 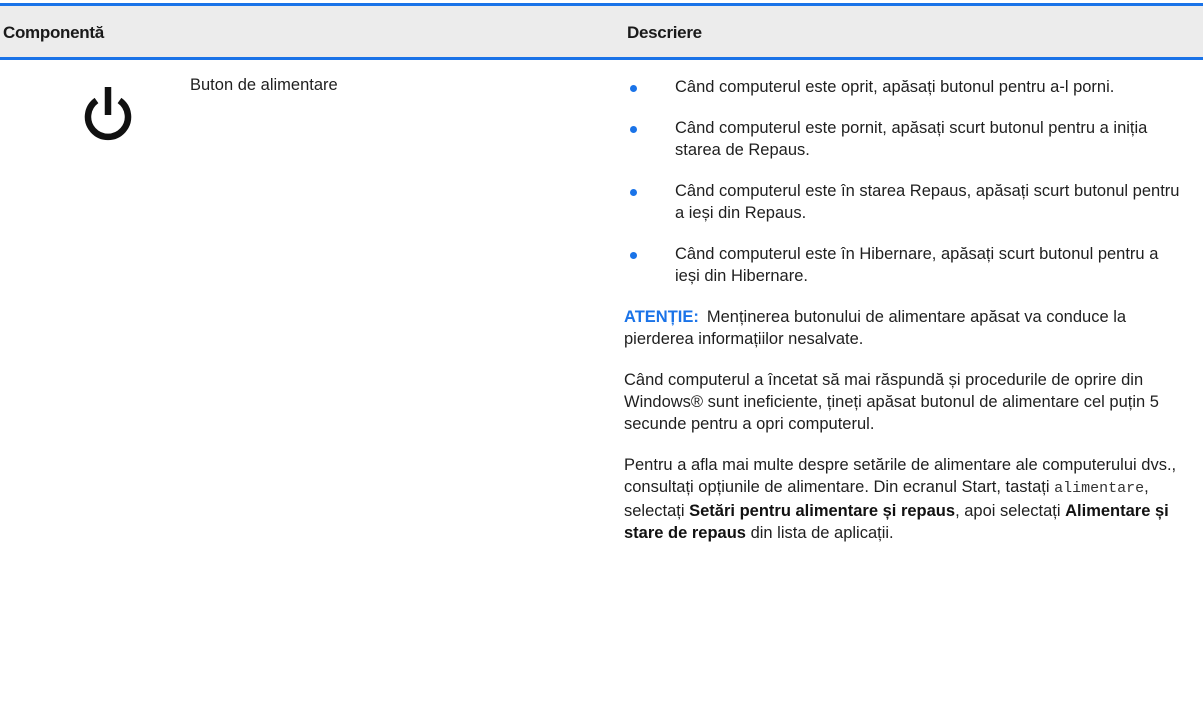 I want to click on column-header-description: Descriere, so click(x=664, y=32).